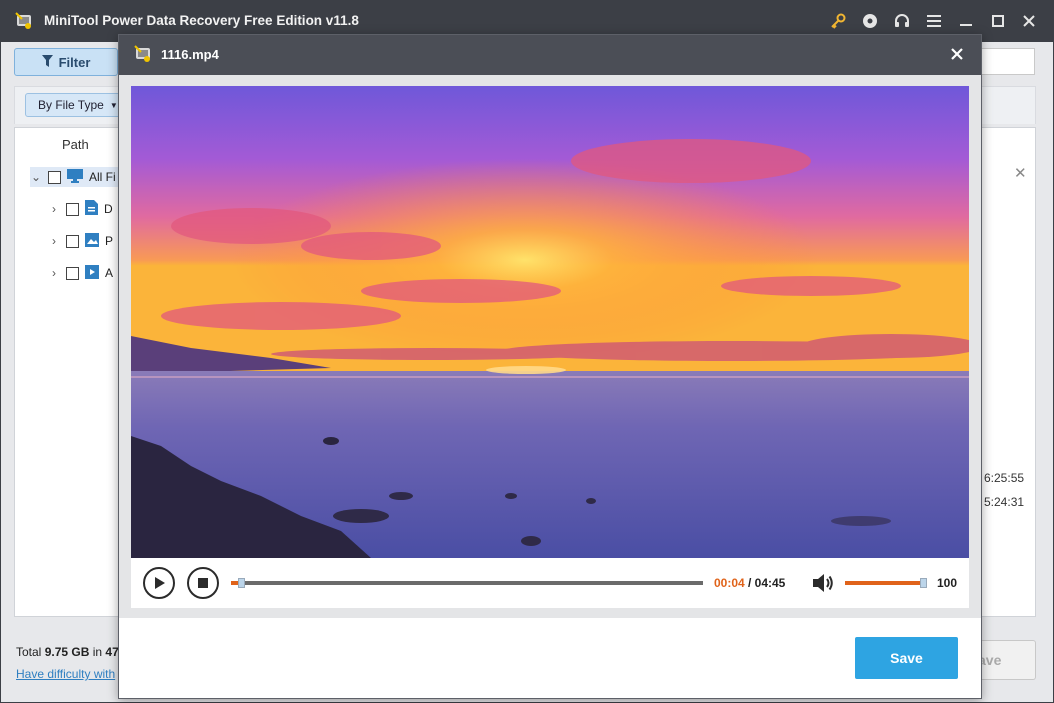 The height and width of the screenshot is (703, 1054). Describe the element at coordinates (234, 583) in the screenshot. I see `seek-bar-fill` at that location.